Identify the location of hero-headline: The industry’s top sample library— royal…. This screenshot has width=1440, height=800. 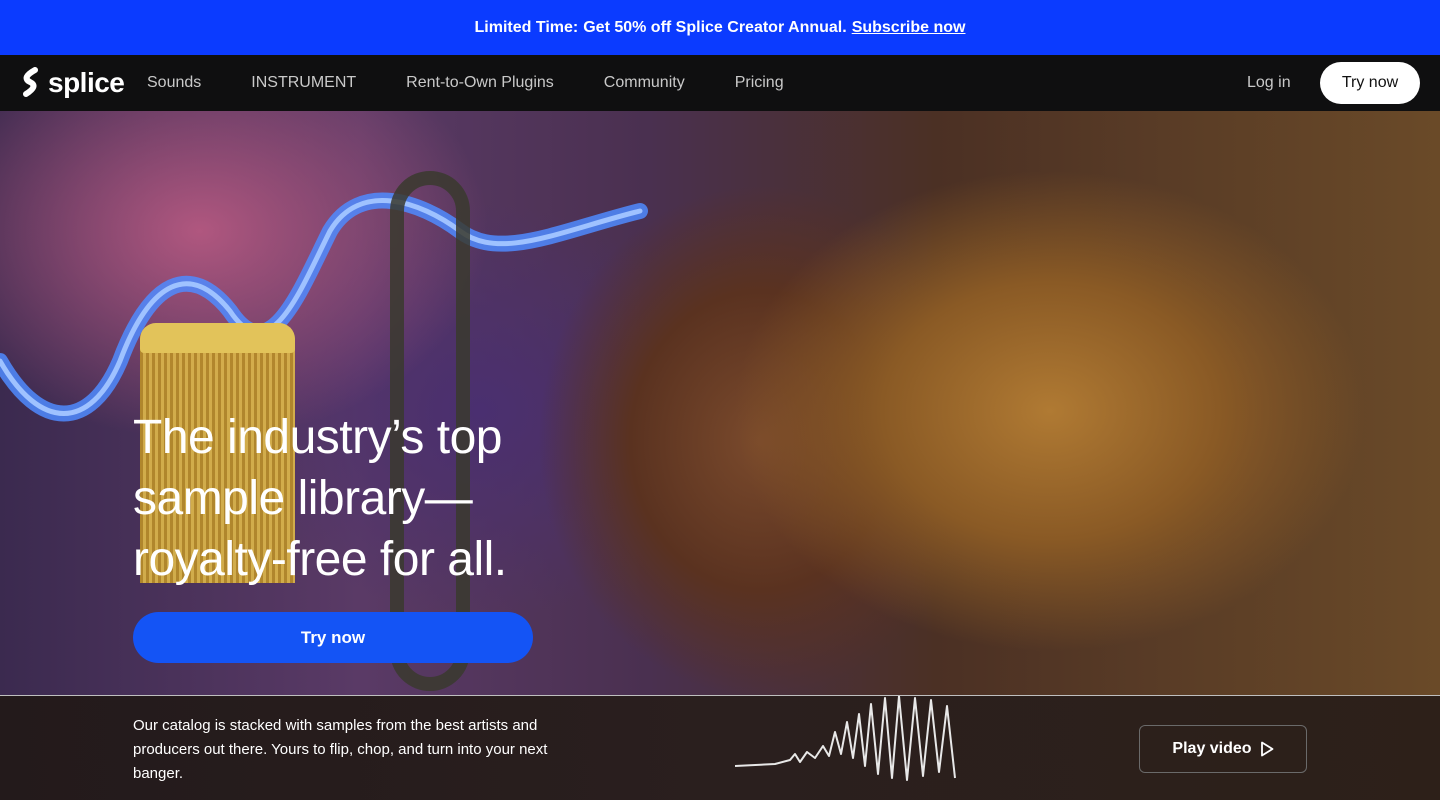
(393, 498).